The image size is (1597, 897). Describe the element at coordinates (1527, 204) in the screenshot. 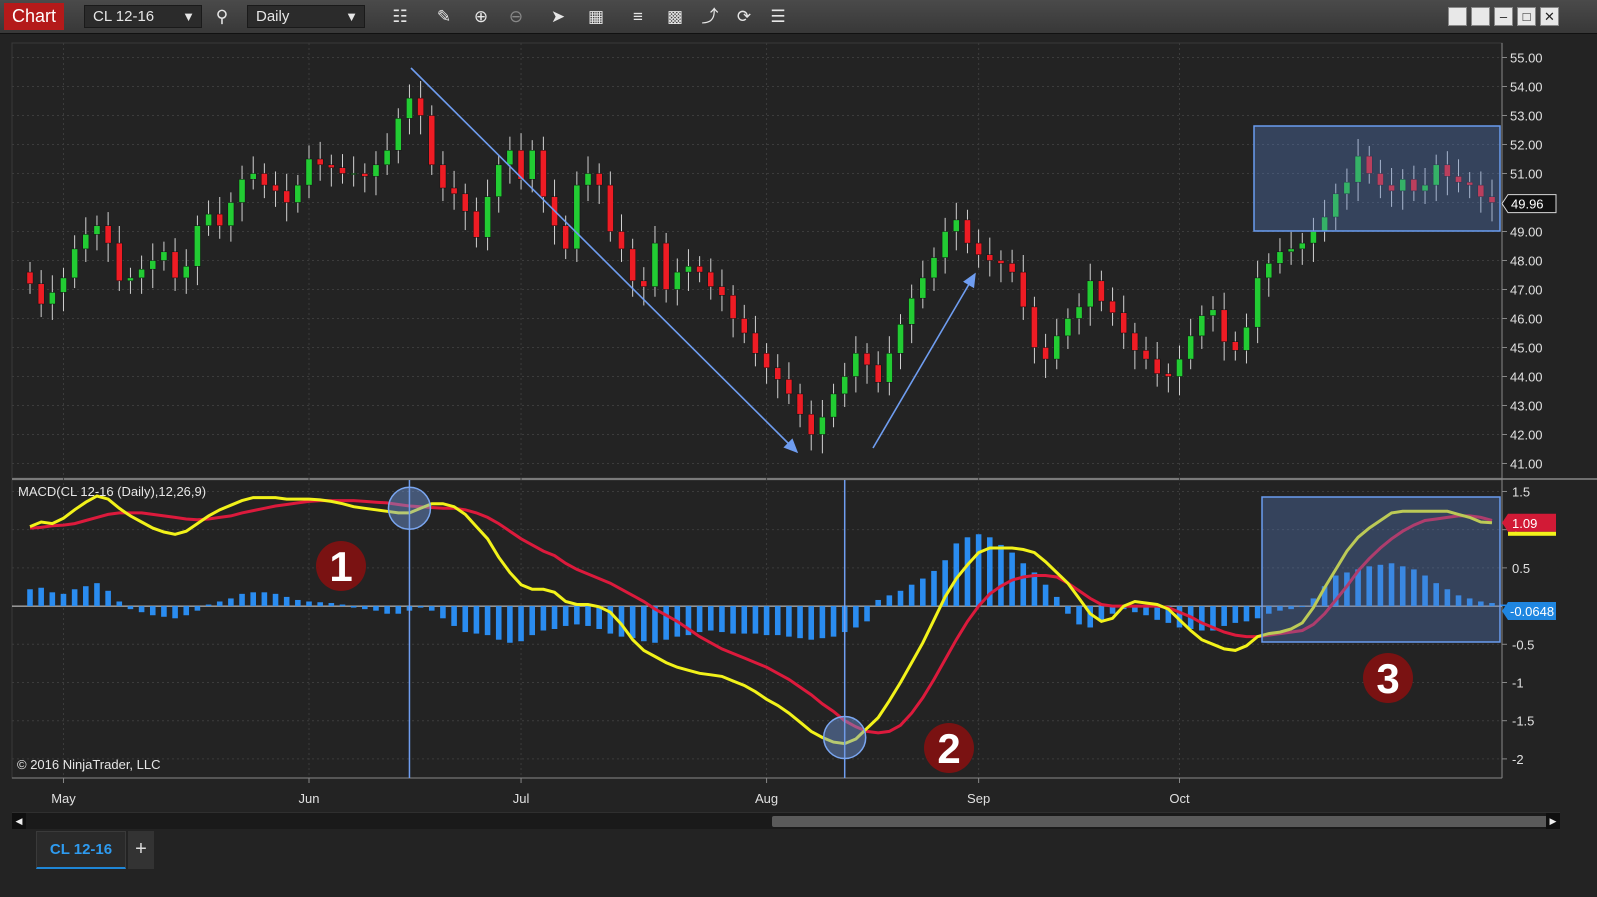

I see `last-price-label: 49.96` at that location.